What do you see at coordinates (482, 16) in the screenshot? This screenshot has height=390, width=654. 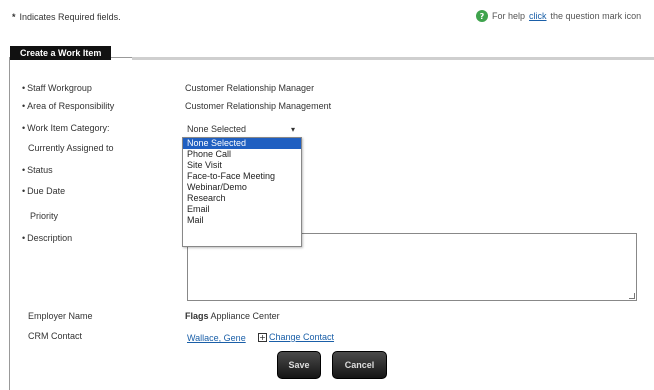 I see `question-mark-icon: ?` at bounding box center [482, 16].